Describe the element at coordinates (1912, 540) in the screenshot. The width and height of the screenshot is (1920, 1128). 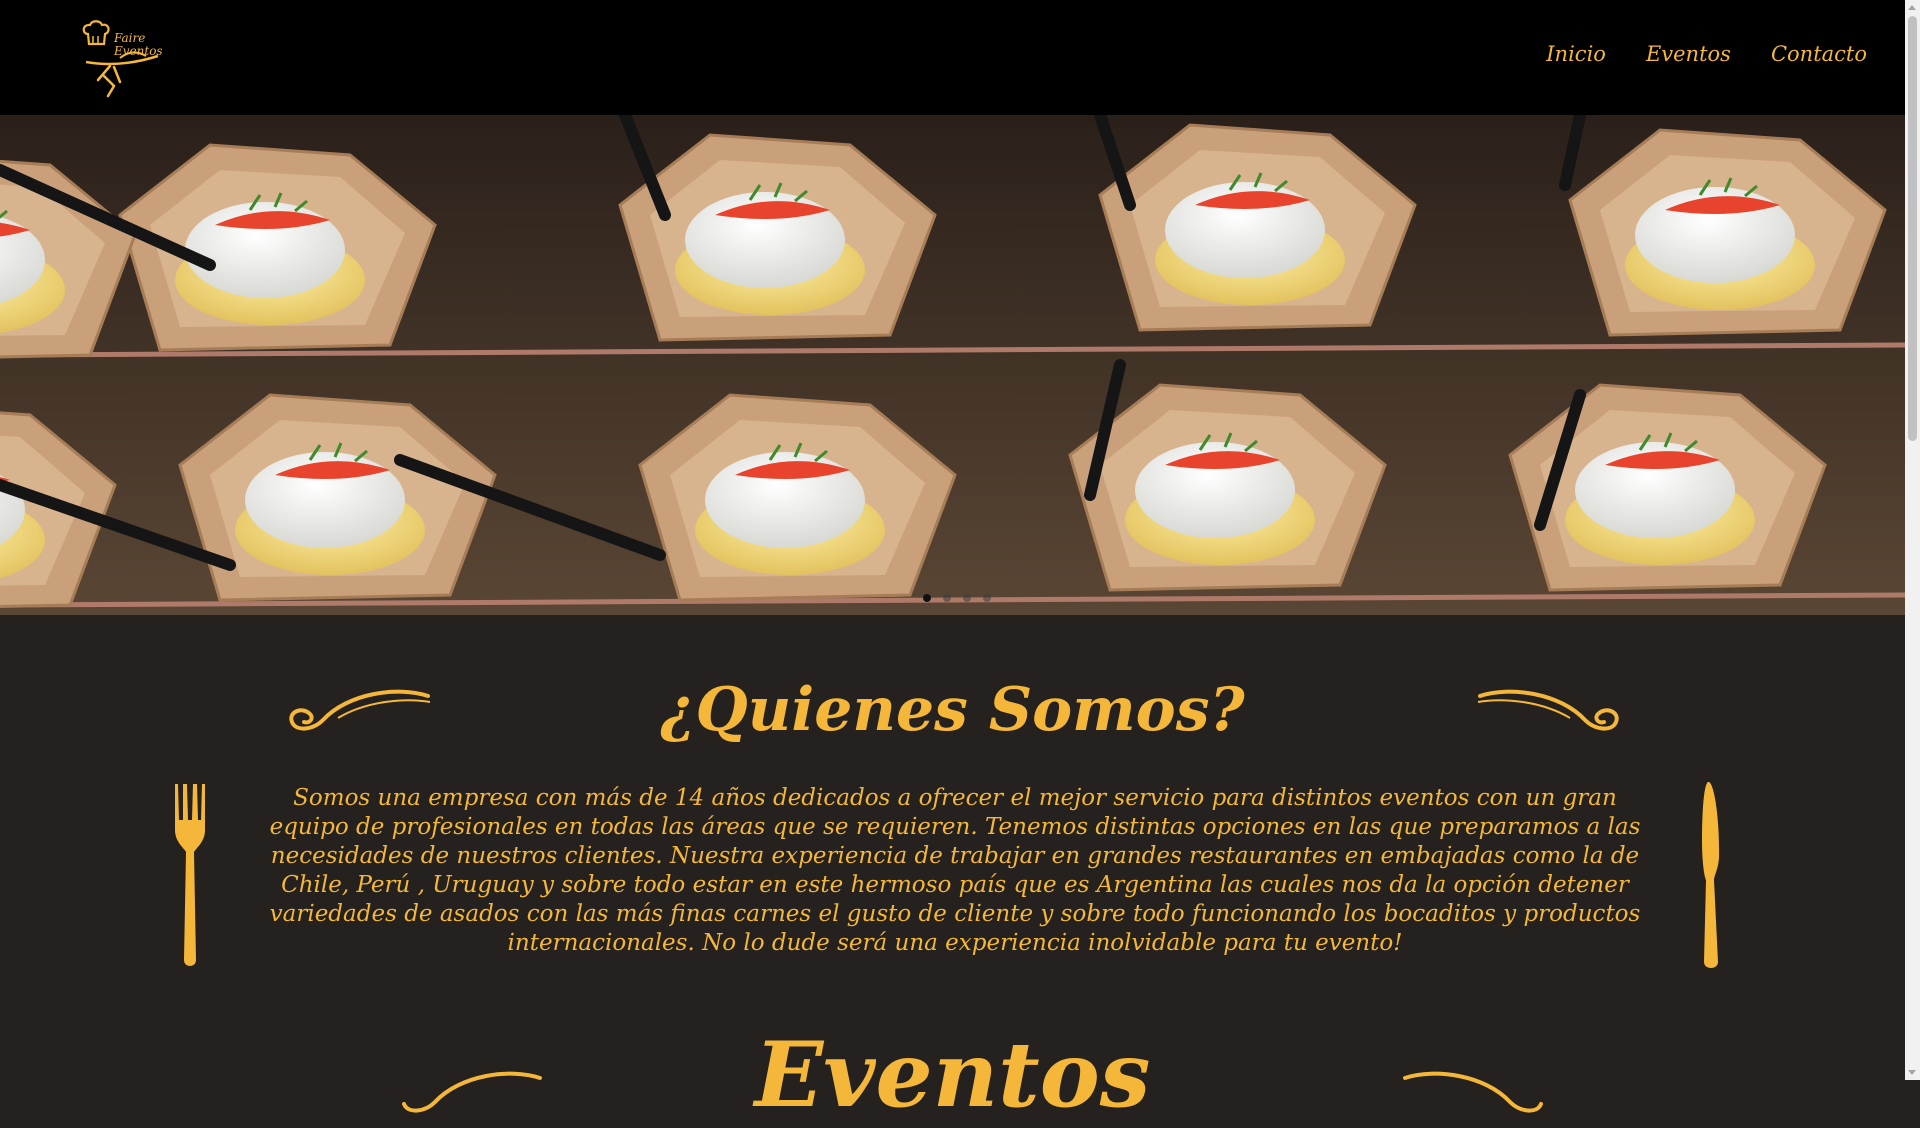
I see `page-scrollbar` at that location.